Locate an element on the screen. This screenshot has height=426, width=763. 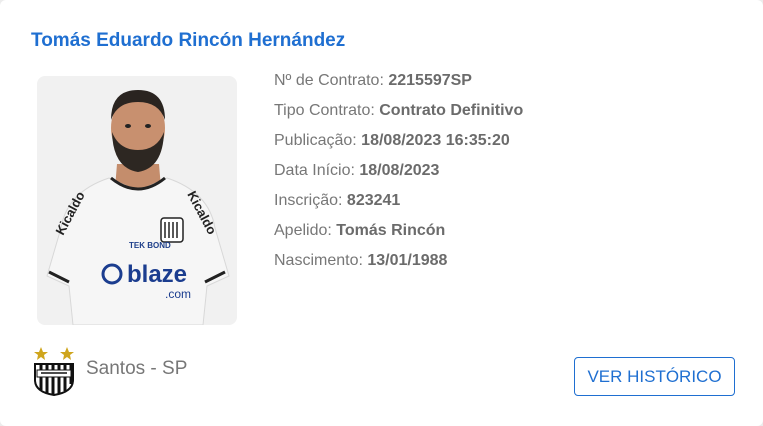
detail-row: Inscrição: 823241 is located at coordinates (398, 206).